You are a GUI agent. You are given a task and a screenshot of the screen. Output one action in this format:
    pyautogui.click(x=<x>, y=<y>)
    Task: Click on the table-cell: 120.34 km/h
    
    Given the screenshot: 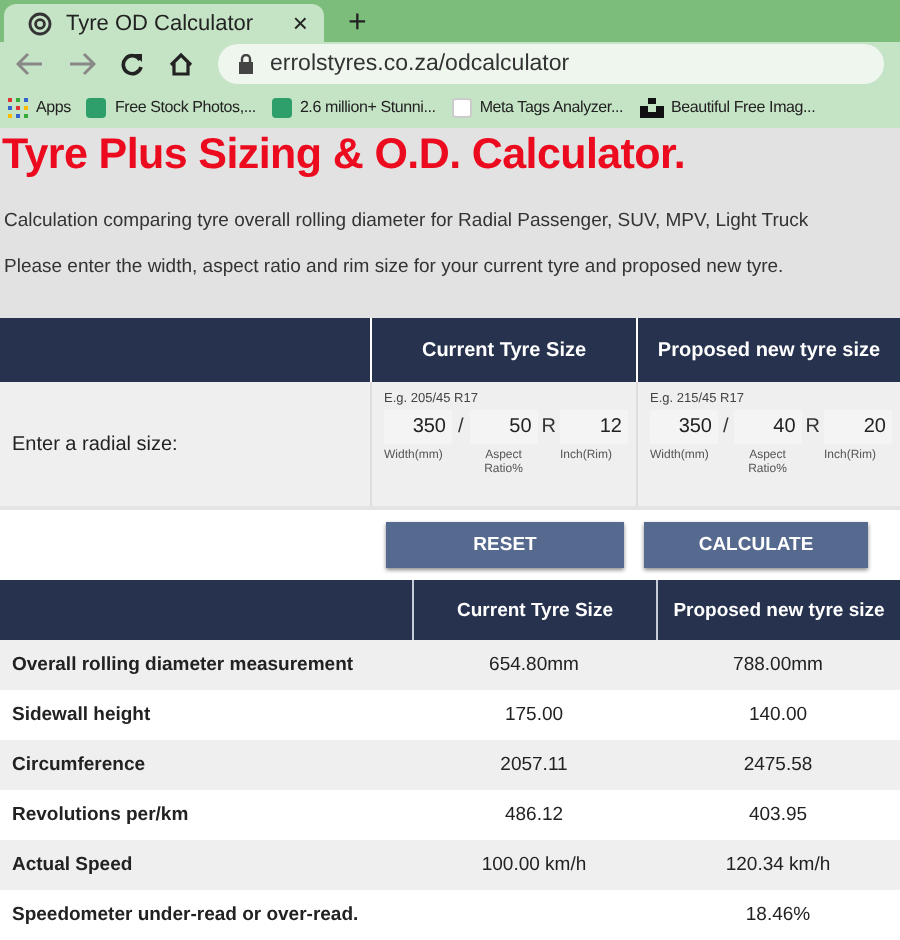 What is the action you would take?
    pyautogui.click(x=778, y=865)
    